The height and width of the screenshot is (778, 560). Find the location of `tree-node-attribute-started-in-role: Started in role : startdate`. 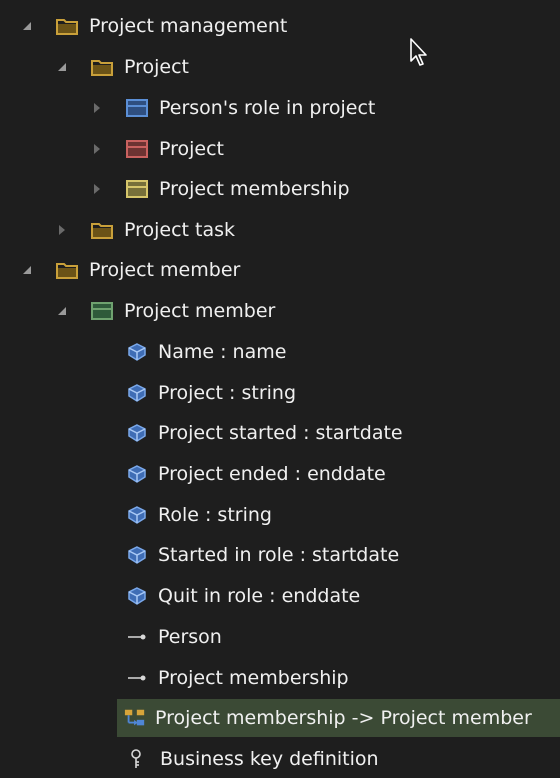

tree-node-attribute-started-in-role: Started in role : startdate is located at coordinates (280, 555).